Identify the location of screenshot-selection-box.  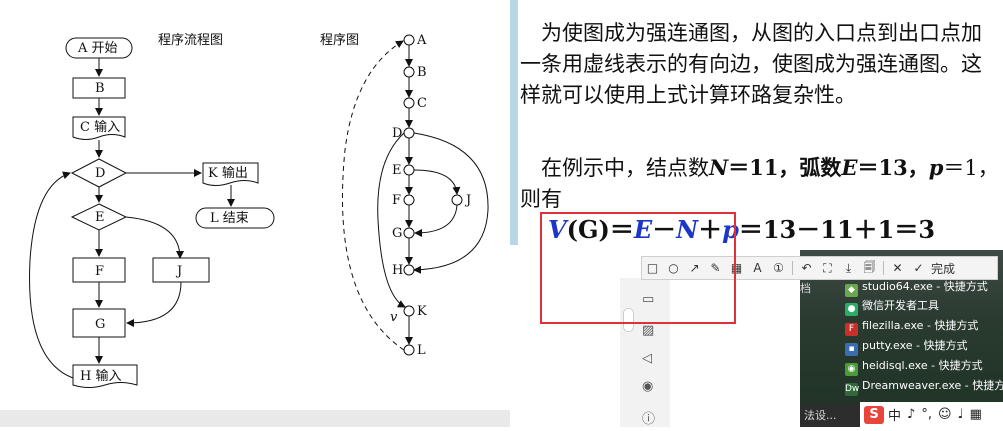
(638, 268).